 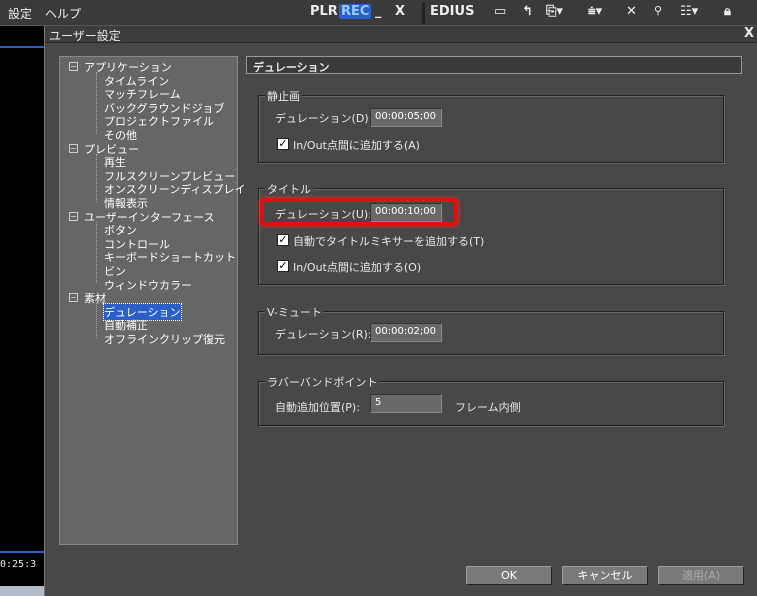 What do you see at coordinates (406, 117) in the screenshot?
I see `still-duration-input: 00:00:05;00` at bounding box center [406, 117].